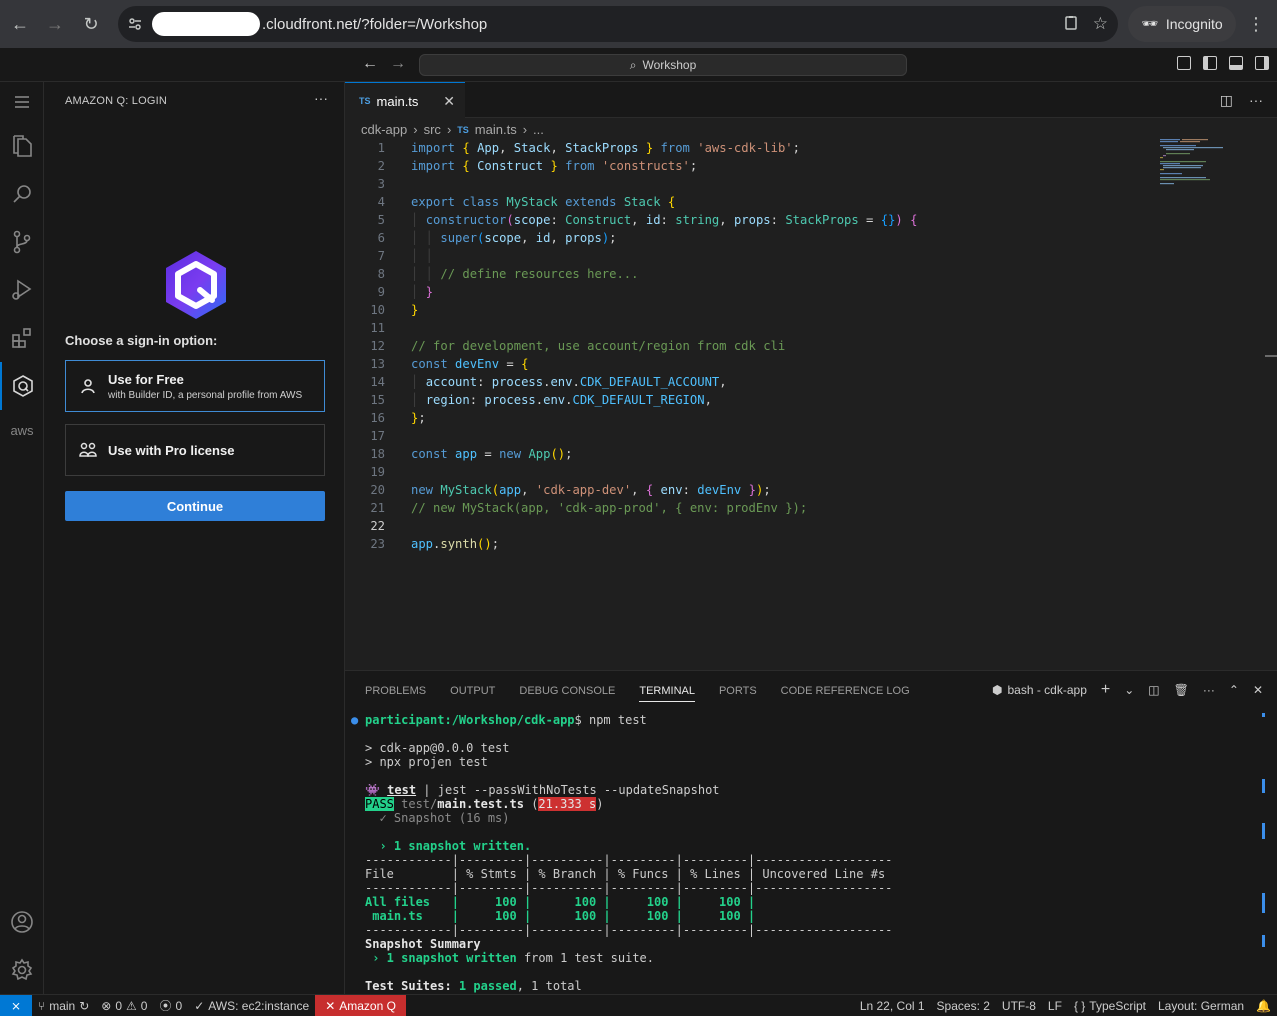 This screenshot has width=1277, height=1016. What do you see at coordinates (1019, 1006) in the screenshot?
I see `encoding: UTF-8` at bounding box center [1019, 1006].